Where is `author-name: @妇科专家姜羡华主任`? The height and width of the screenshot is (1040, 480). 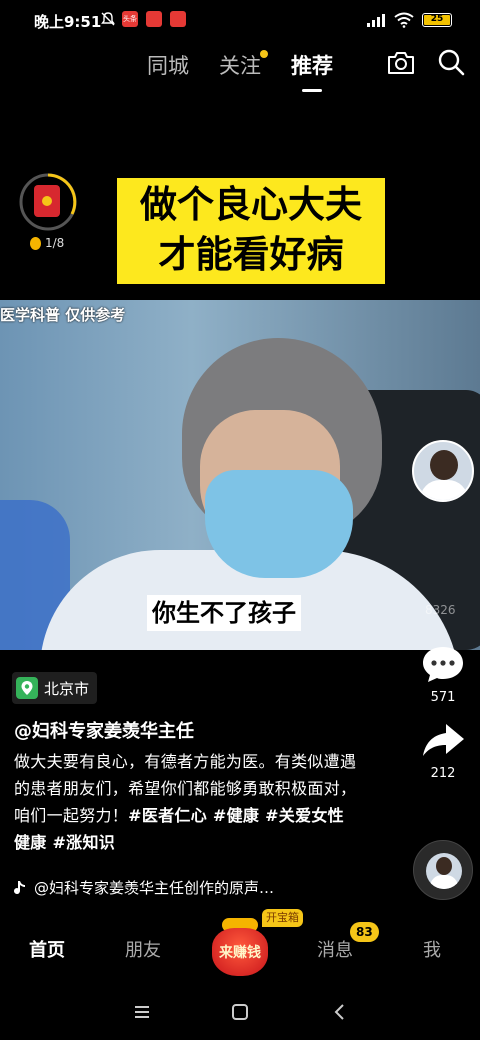
author-name: @妇科专家姜羡华主任 is located at coordinates (104, 730).